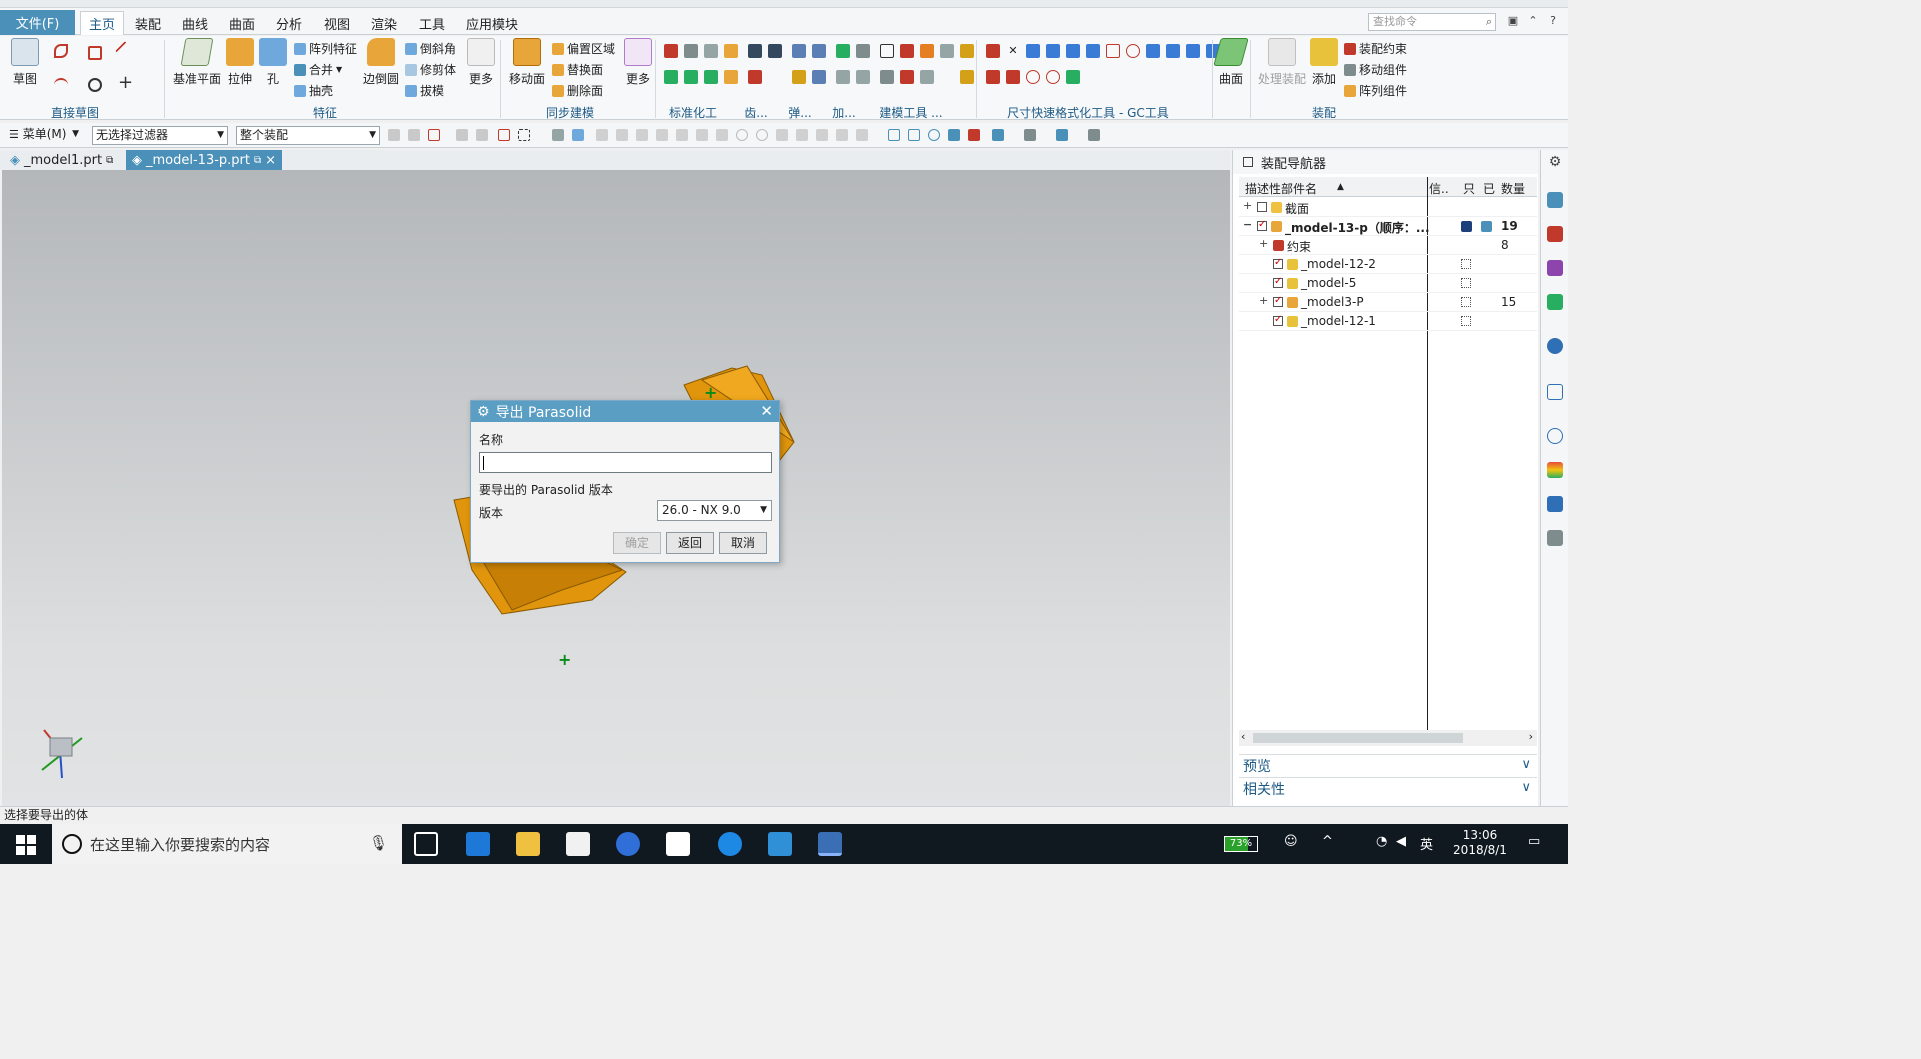 The height and width of the screenshot is (1059, 1921). What do you see at coordinates (1013, 51) in the screenshot?
I see `gc-format-icon: ✕` at bounding box center [1013, 51].